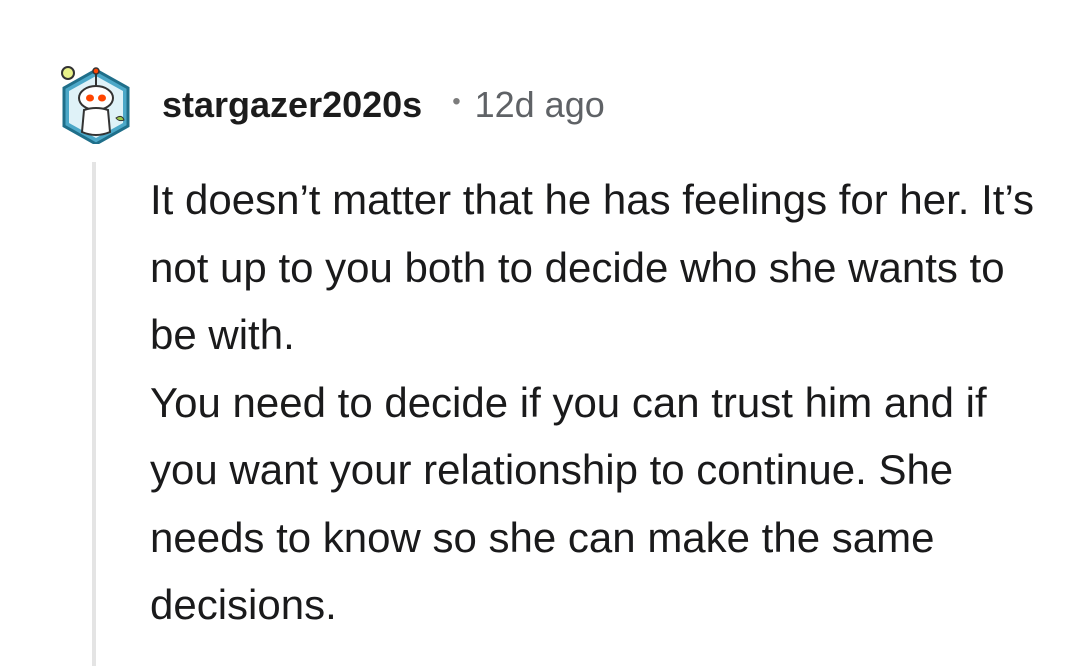 Image resolution: width=1080 pixels, height=666 pixels. Describe the element at coordinates (96, 101) in the screenshot. I see `user-avatar-icon` at that location.